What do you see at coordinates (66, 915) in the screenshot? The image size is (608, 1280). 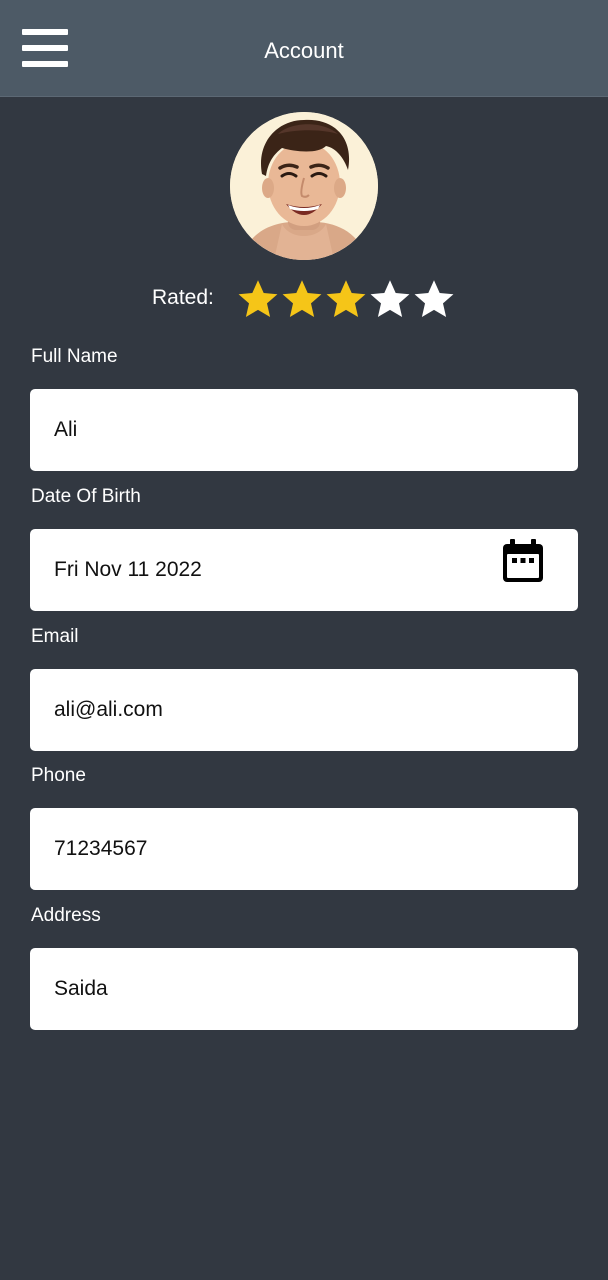 I see `address-label: Address` at bounding box center [66, 915].